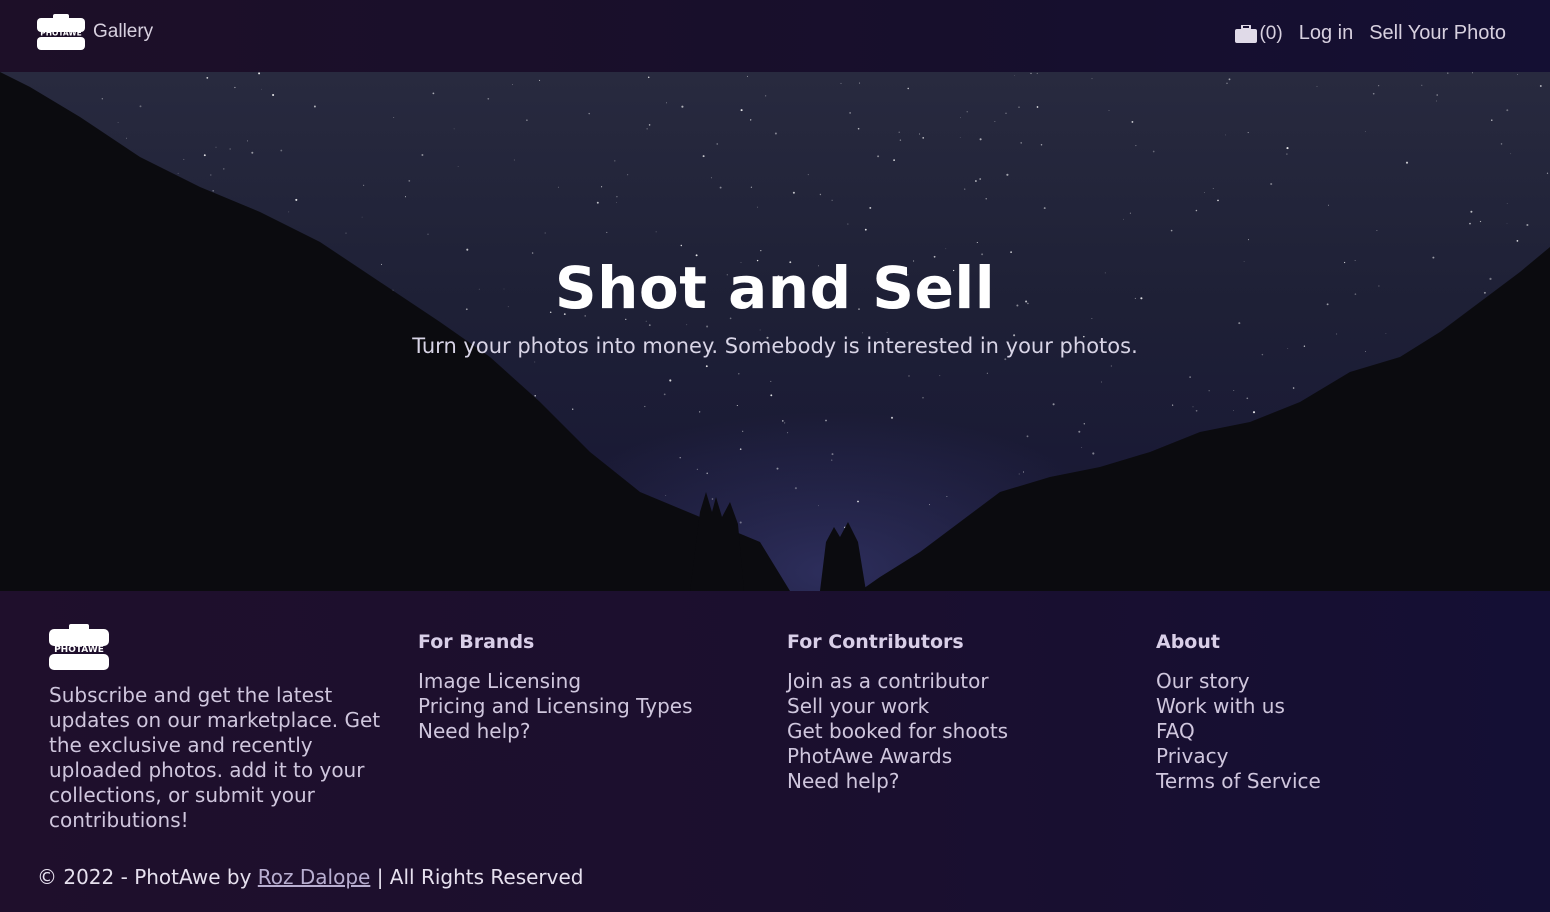 This screenshot has width=1550, height=912. I want to click on sell-photo-link: Sell Your Photo, so click(1437, 33).